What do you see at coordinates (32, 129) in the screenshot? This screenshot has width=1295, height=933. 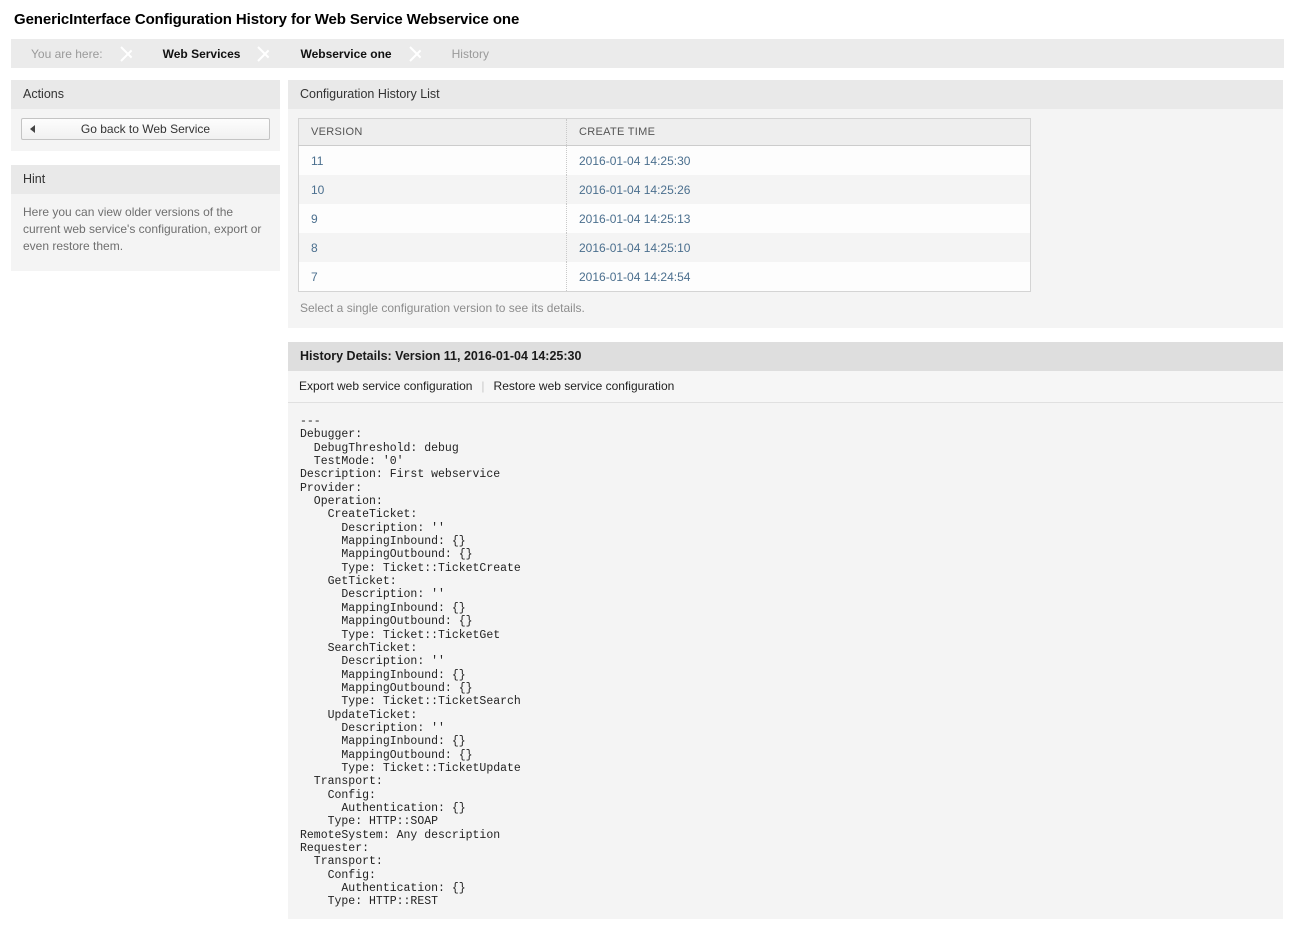 I see `caret-left-icon` at bounding box center [32, 129].